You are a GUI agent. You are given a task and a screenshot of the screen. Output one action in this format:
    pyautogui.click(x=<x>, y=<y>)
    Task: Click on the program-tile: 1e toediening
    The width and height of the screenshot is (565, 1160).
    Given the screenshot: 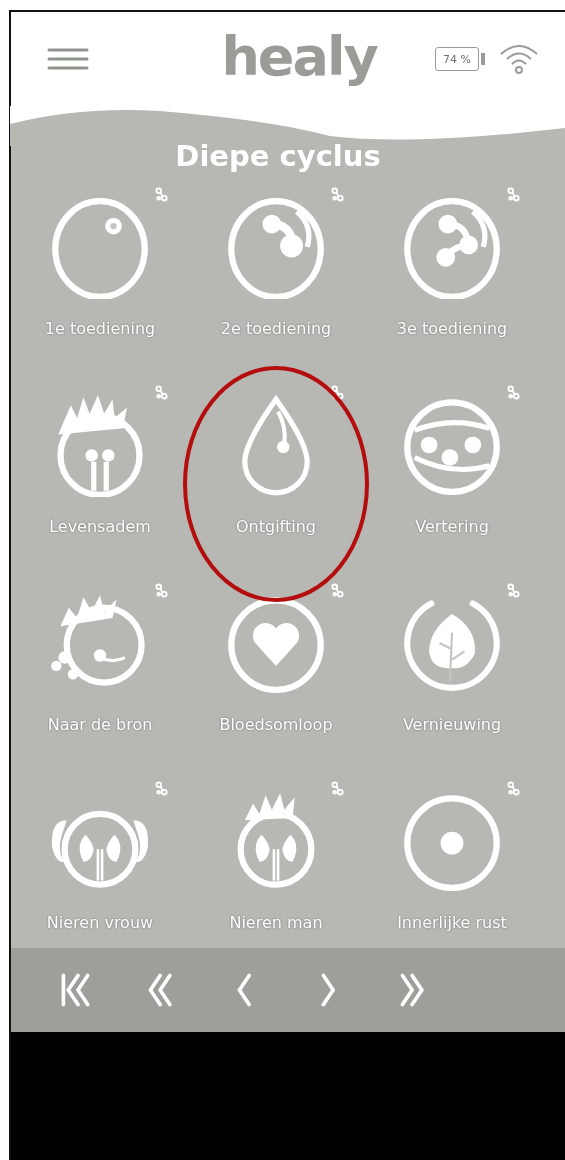 What is the action you would take?
    pyautogui.click(x=100, y=284)
    